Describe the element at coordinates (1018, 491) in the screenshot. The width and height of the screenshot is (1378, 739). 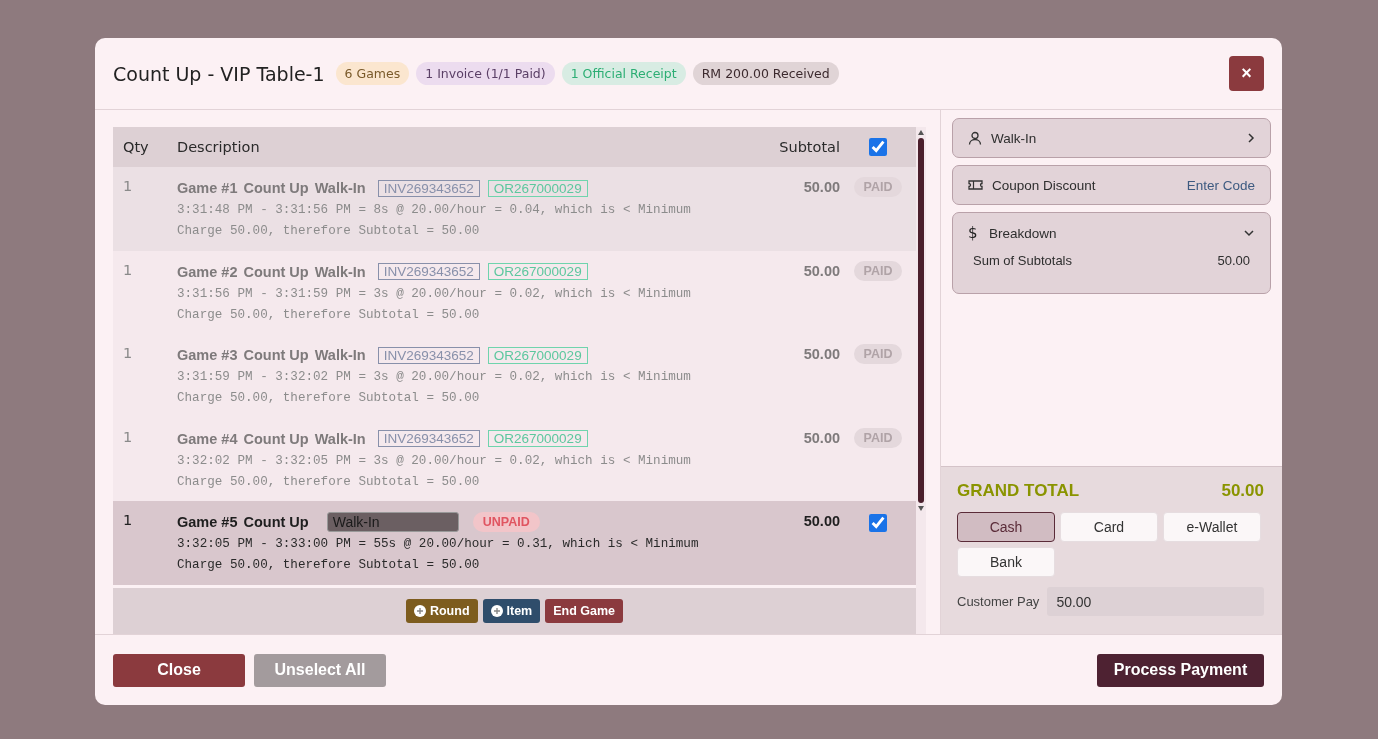
I see `grand-total-label: GRAND TOTAL` at that location.